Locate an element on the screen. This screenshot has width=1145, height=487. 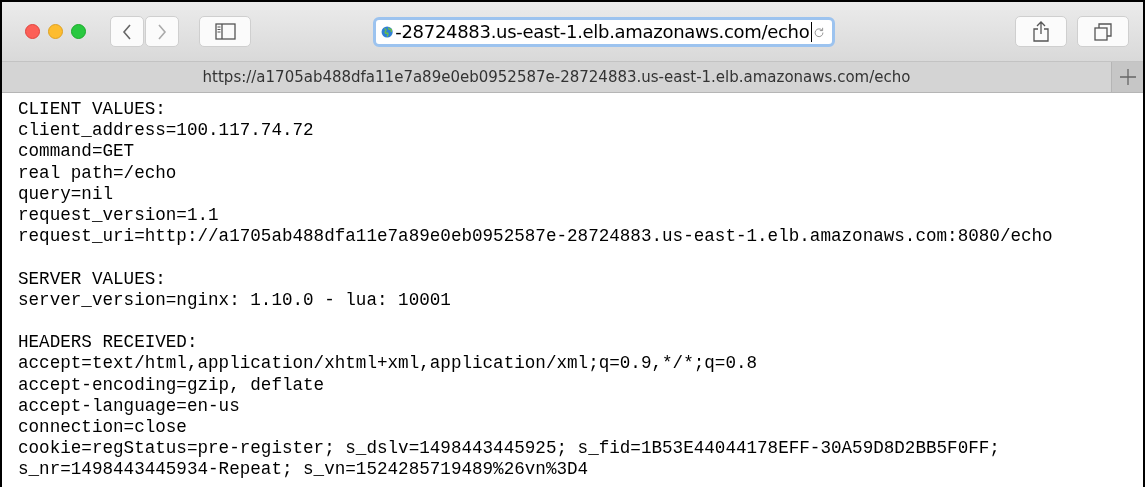
chevron-left-icon is located at coordinates (127, 31).